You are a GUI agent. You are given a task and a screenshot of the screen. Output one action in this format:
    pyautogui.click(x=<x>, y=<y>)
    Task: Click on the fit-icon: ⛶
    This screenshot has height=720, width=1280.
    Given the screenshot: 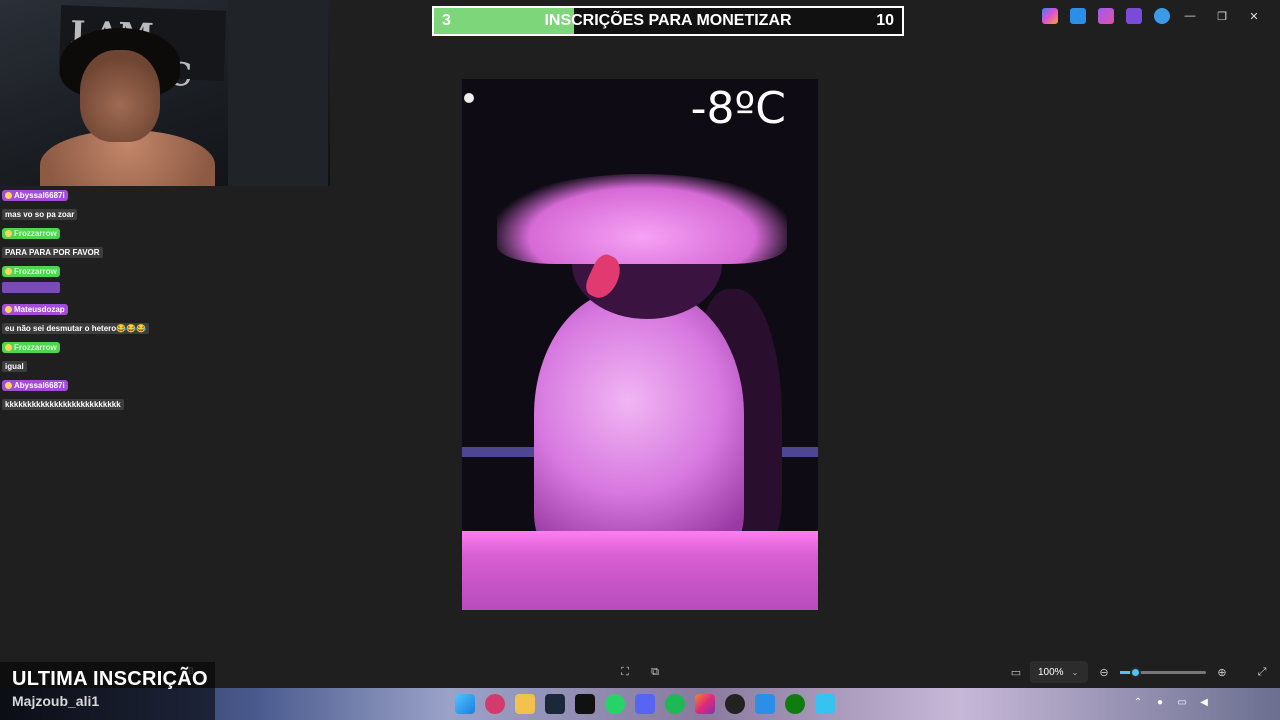 What is the action you would take?
    pyautogui.click(x=625, y=672)
    